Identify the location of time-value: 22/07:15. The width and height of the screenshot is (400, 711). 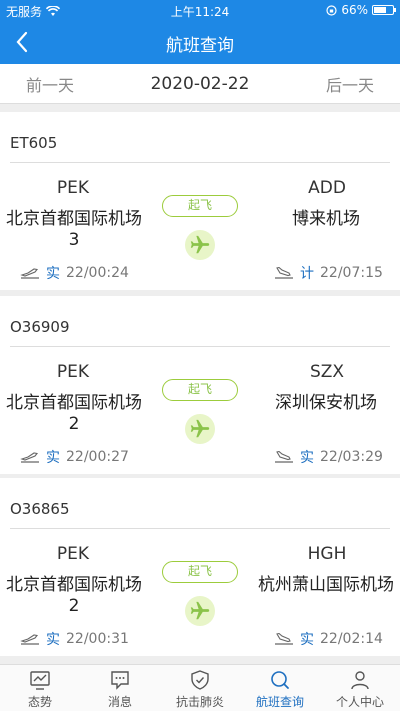
(351, 273).